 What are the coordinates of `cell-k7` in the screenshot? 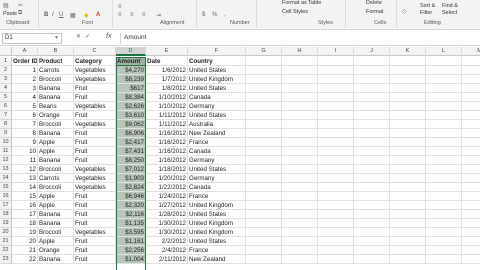 It's located at (408, 115).